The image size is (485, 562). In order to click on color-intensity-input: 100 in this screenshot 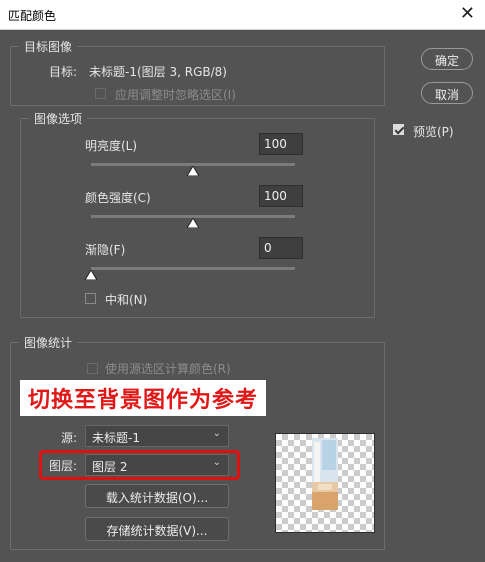, I will do `click(281, 196)`.